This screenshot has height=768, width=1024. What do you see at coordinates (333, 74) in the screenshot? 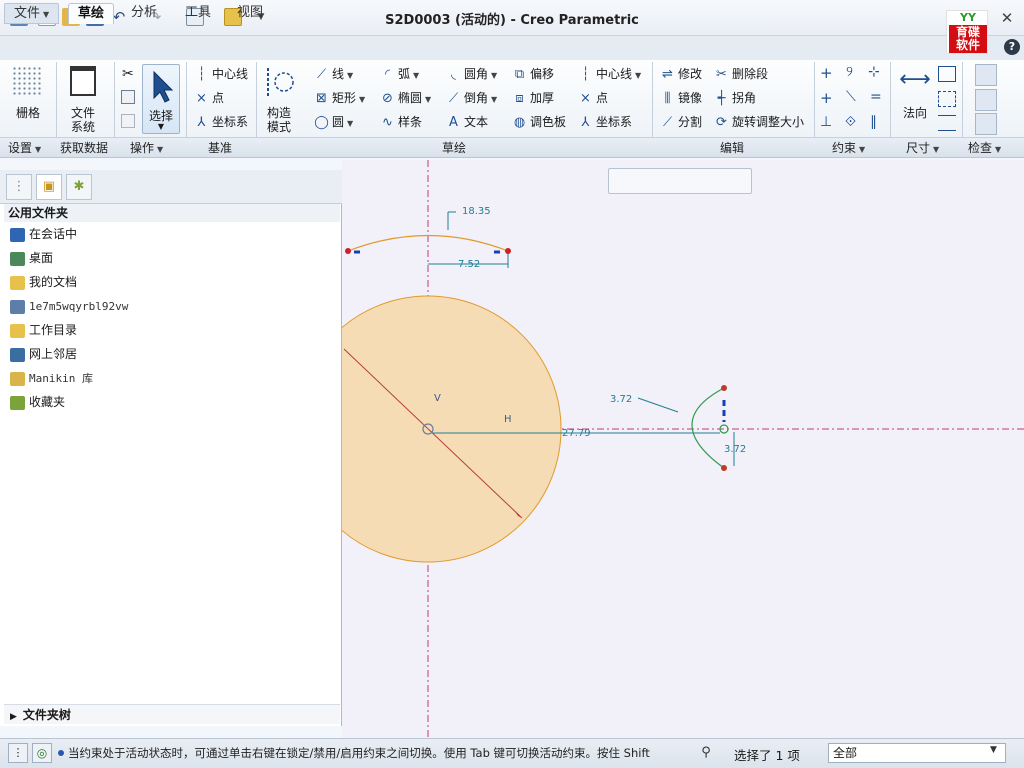
I see `line-button: ⟋ 线 ▼` at bounding box center [333, 74].